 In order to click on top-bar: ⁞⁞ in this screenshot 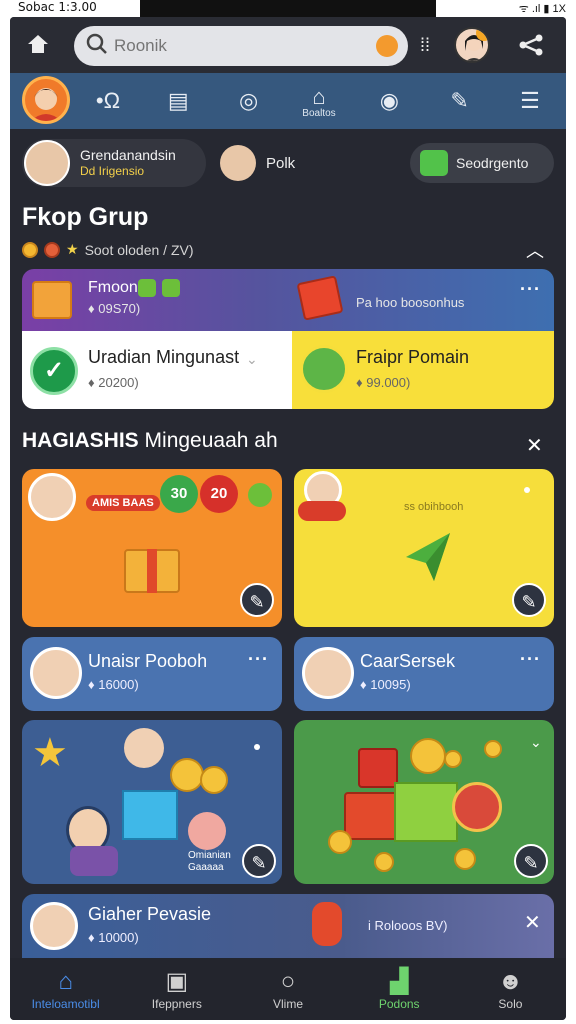, I will do `click(288, 45)`.